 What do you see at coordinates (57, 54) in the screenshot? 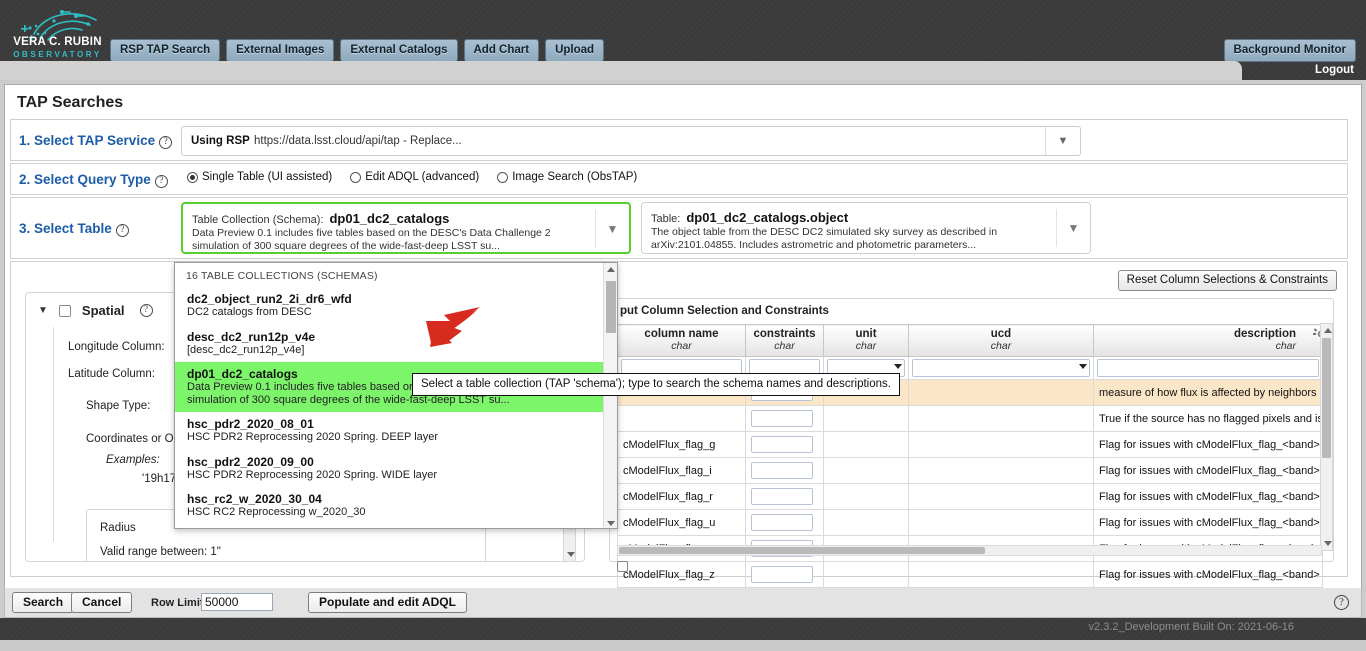
I see `logo-secondary-text: OBSERVATORY` at bounding box center [57, 54].